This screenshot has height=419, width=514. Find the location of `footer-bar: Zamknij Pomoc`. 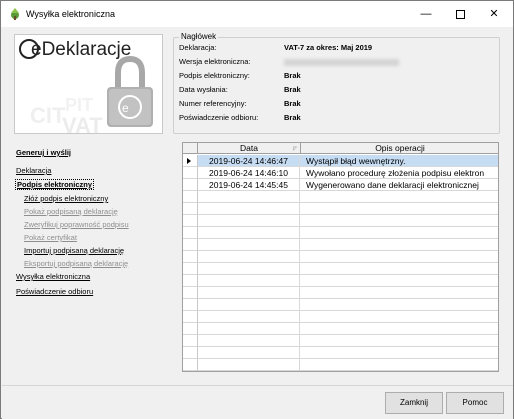

footer-bar: Zamknij Pomoc is located at coordinates (257, 402).